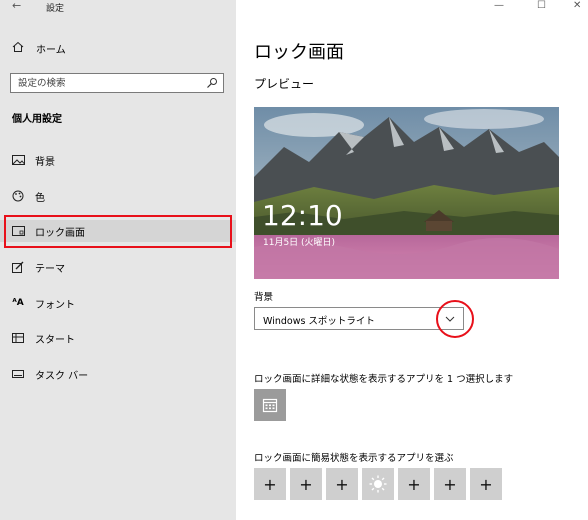 The height and width of the screenshot is (520, 588). I want to click on sidebar-item-background: 背景, so click(118, 160).